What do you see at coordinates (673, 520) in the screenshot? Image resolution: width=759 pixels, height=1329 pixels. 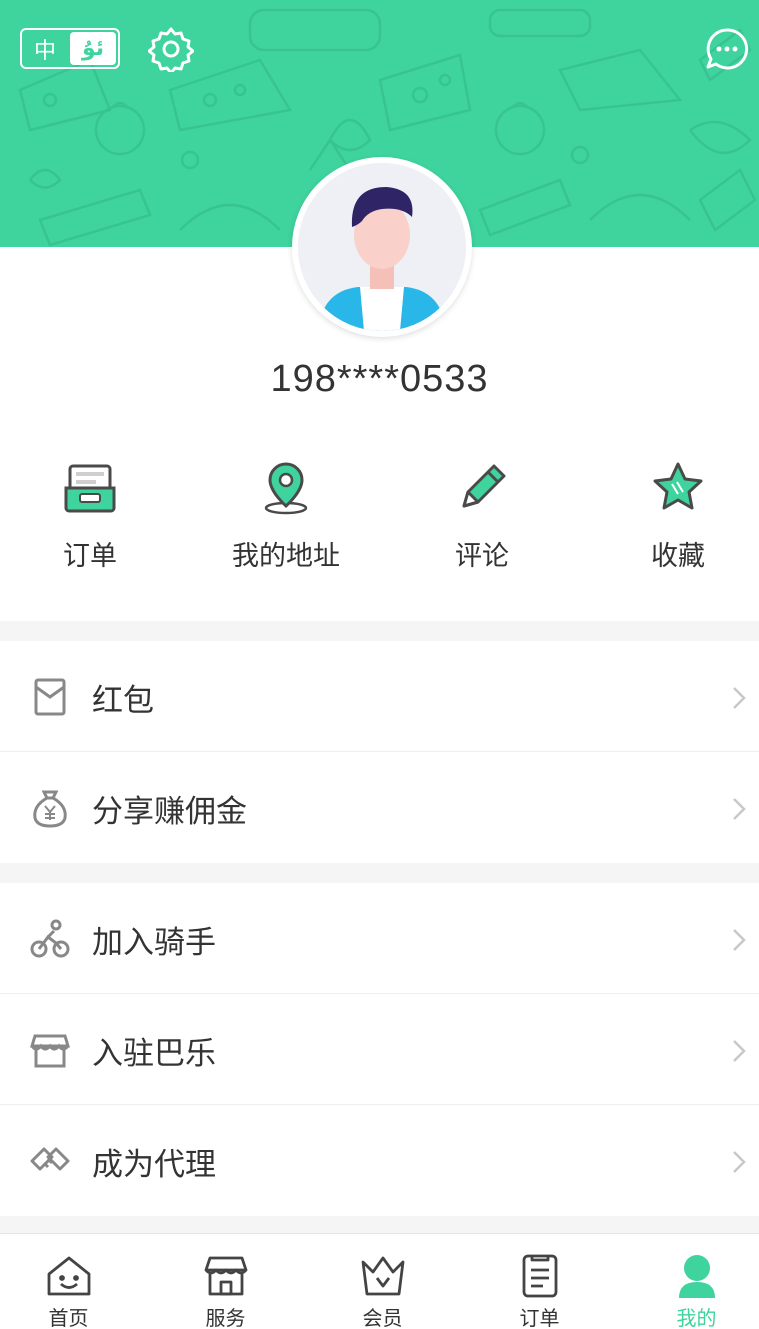 I see `quick-action-favorites: 收藏` at bounding box center [673, 520].